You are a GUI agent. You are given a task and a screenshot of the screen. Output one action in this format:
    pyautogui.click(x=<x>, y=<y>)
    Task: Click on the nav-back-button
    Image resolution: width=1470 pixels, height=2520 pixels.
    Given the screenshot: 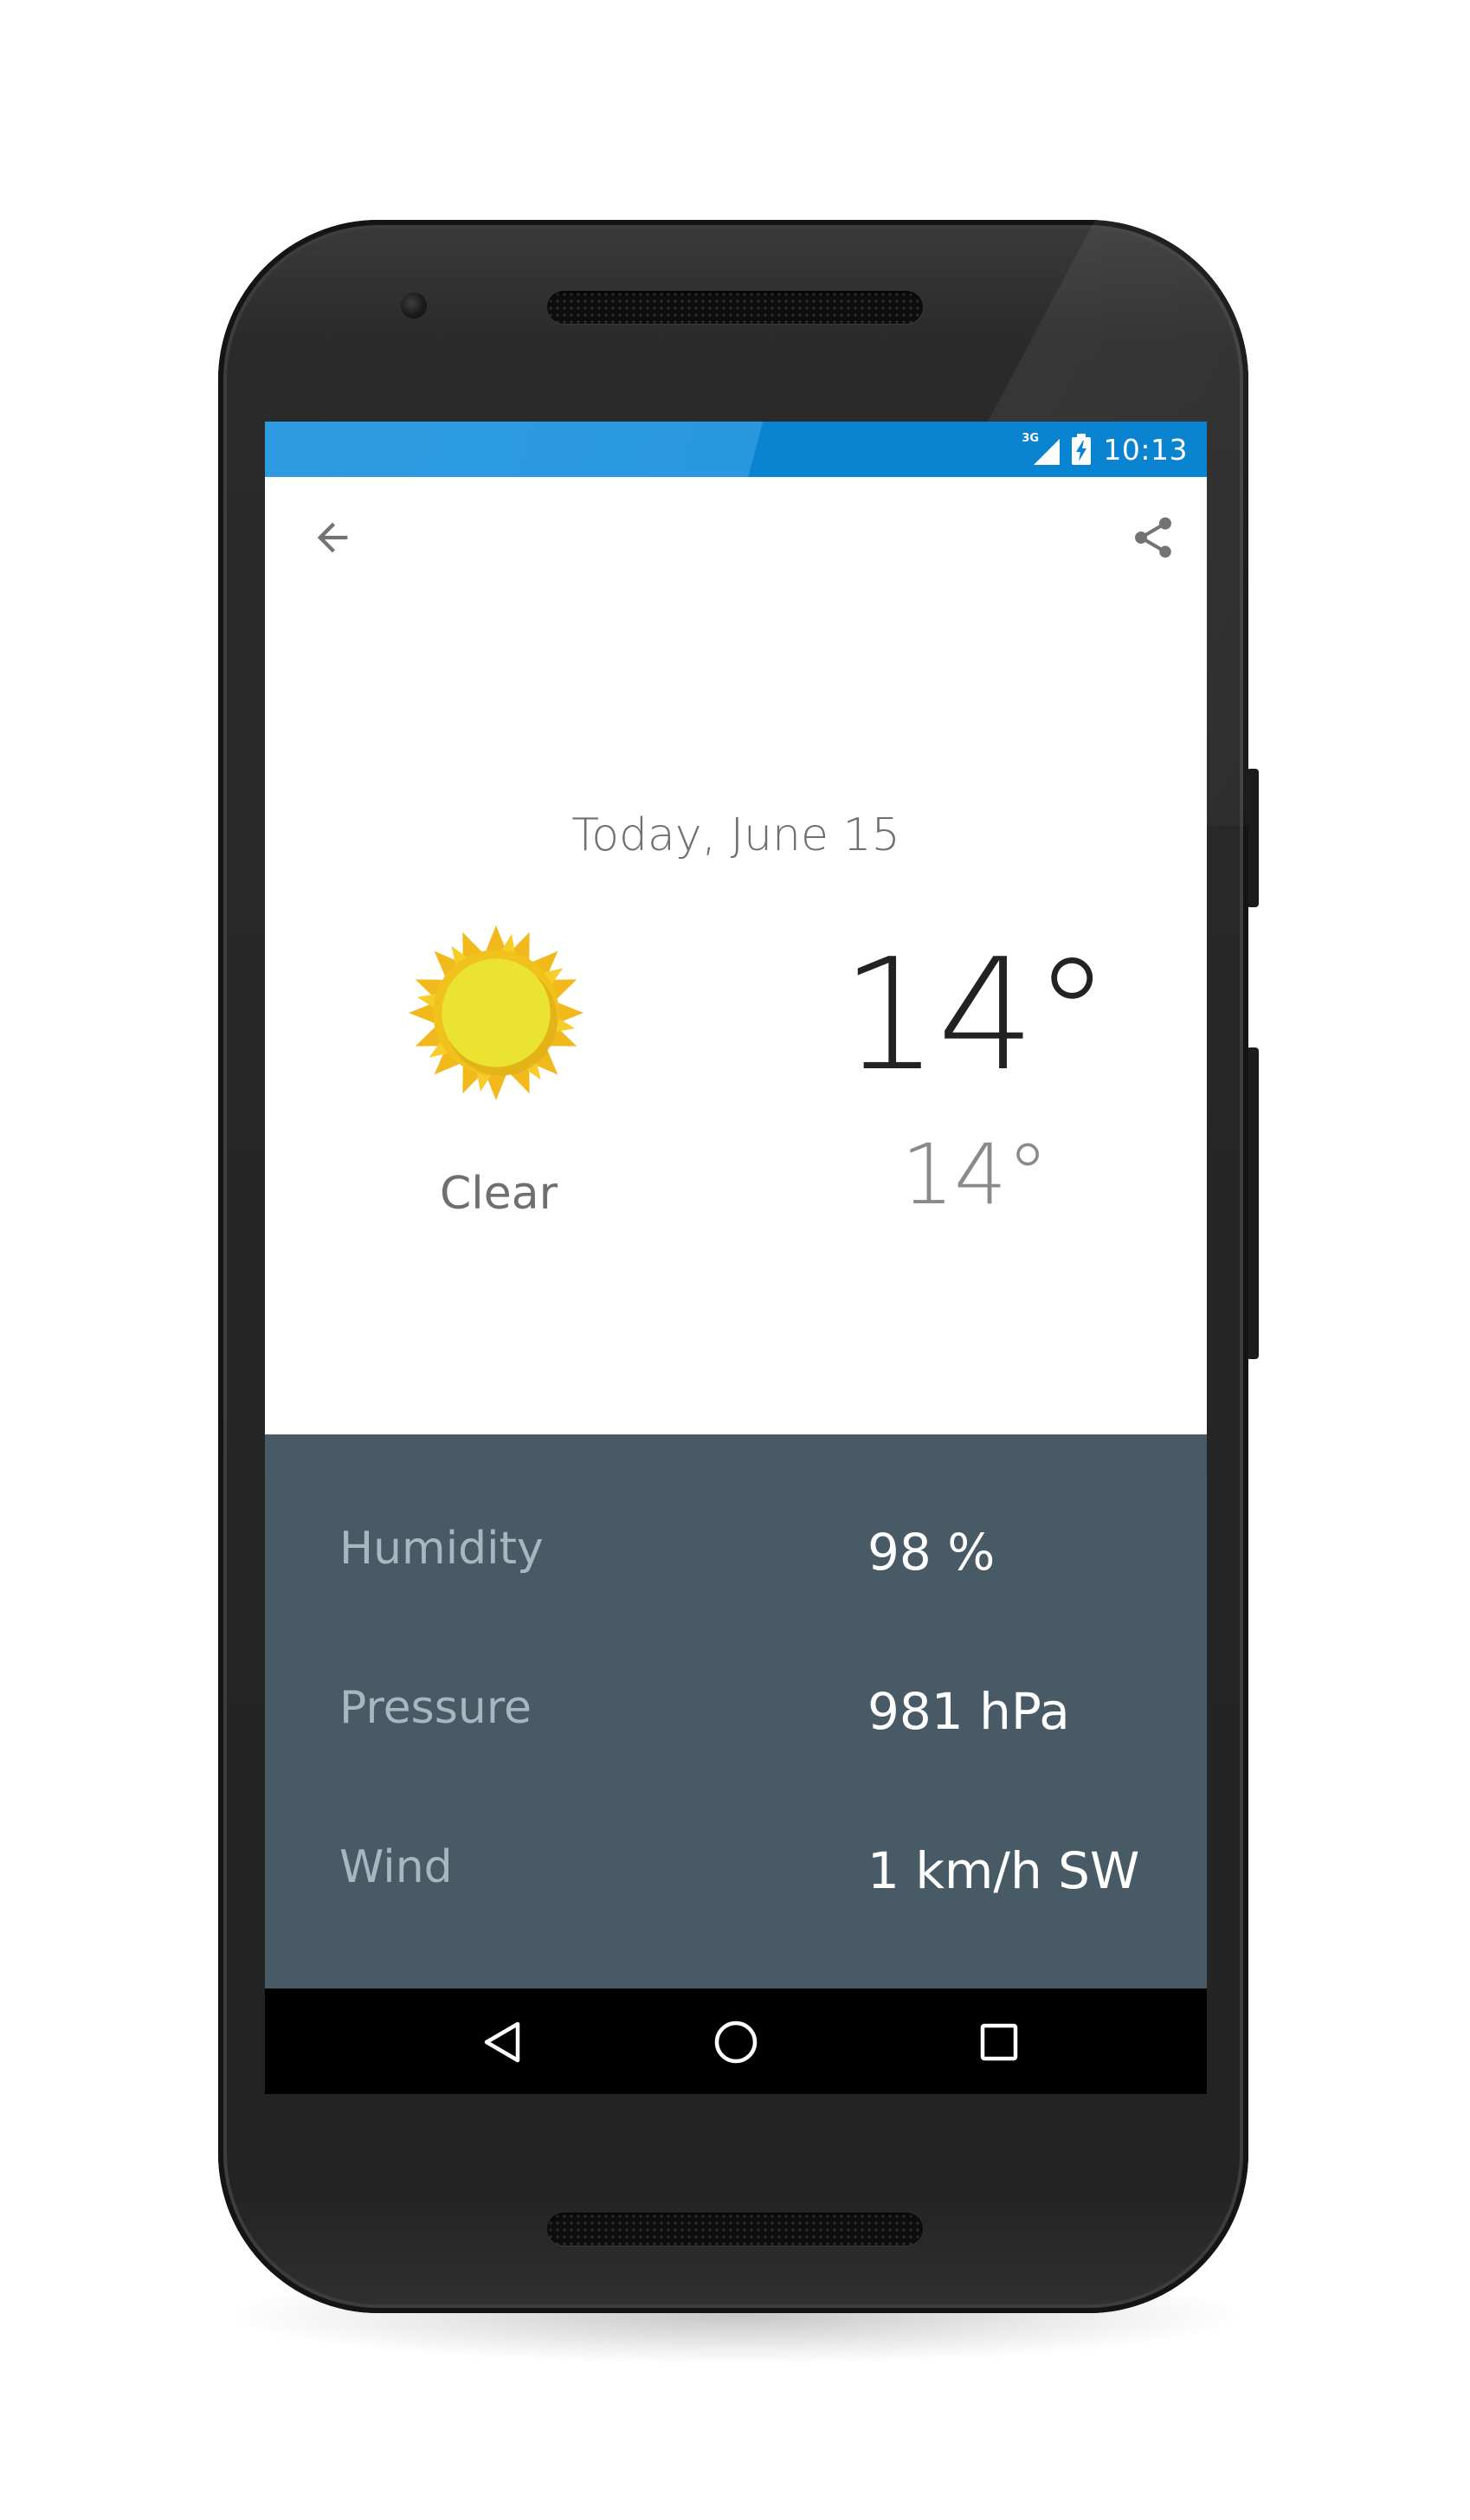 What is the action you would take?
    pyautogui.click(x=502, y=2042)
    